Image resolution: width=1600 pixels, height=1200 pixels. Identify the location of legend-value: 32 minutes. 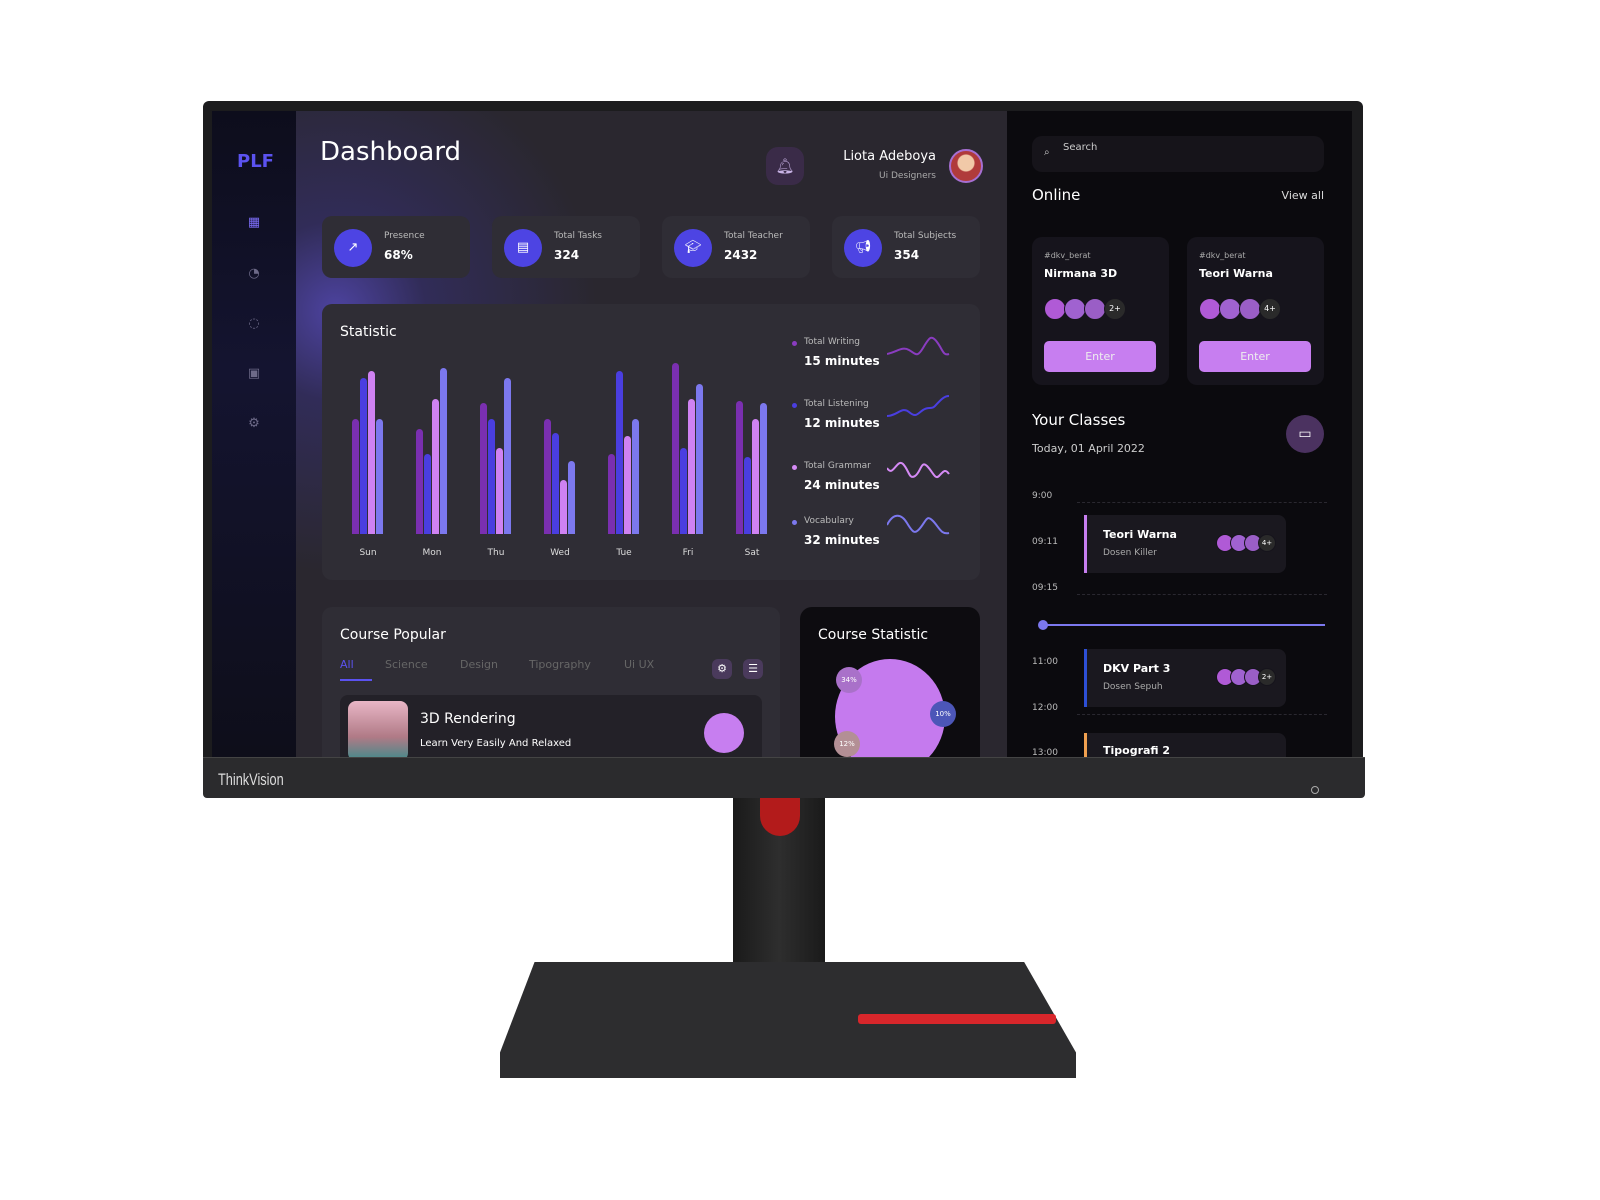
(842, 540).